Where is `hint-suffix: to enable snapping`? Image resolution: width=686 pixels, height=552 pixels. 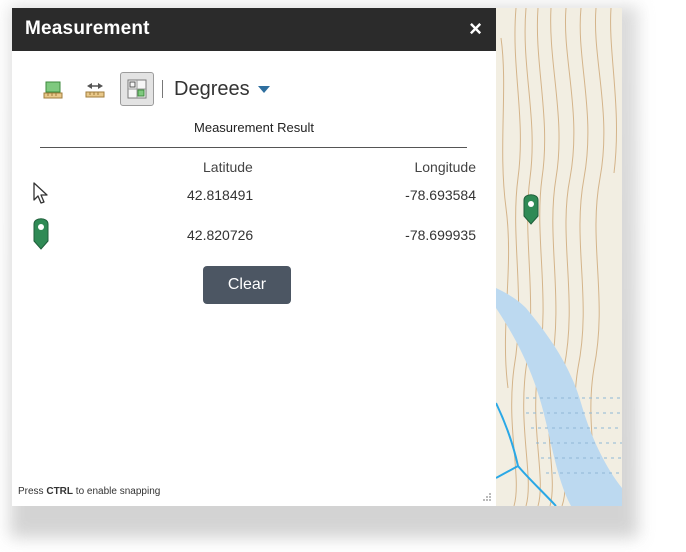
hint-suffix: to enable snapping is located at coordinates (117, 491).